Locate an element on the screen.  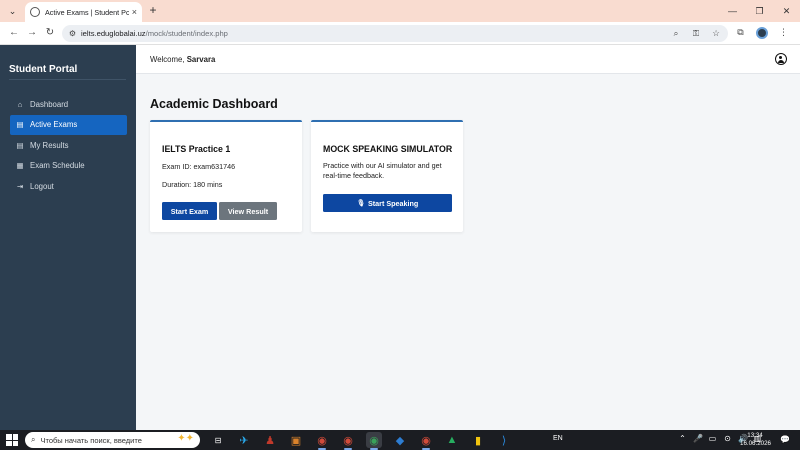
logout-icon: ⇥ is located at coordinates (20, 186).